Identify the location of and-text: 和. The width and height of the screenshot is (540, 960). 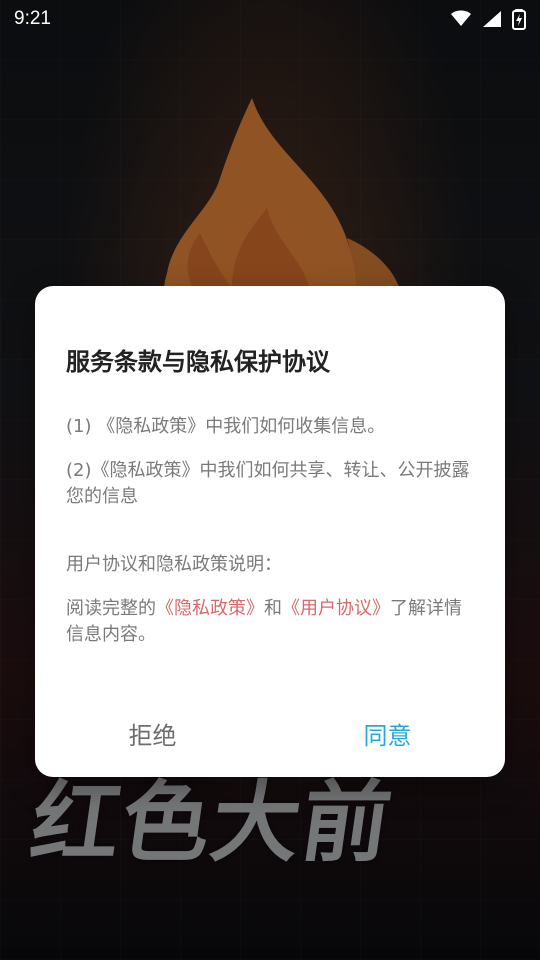
(273, 608).